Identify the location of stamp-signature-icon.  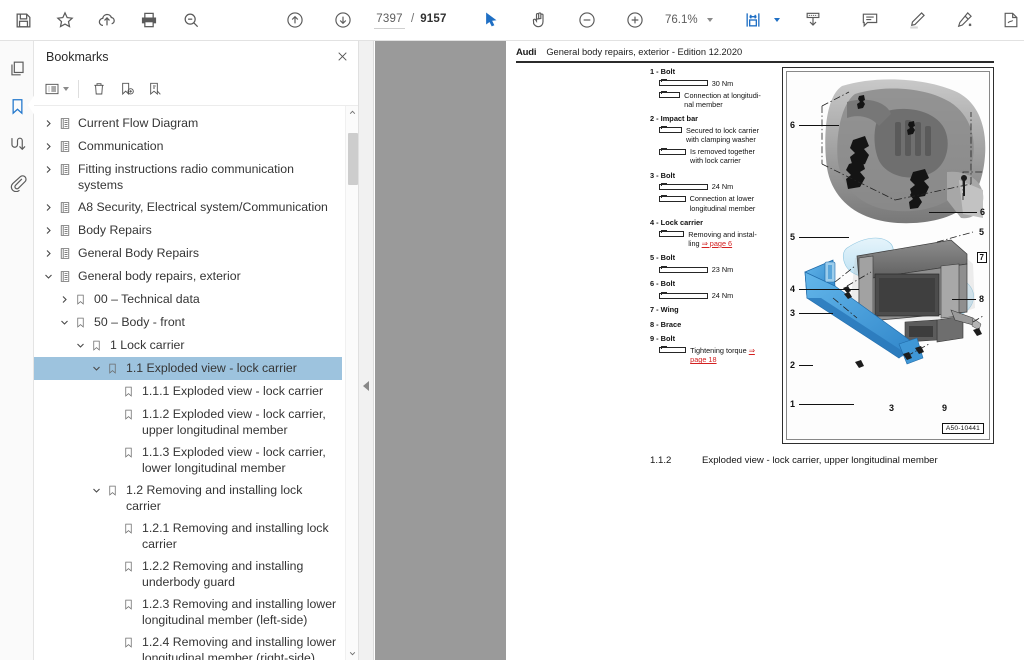
(1009, 20).